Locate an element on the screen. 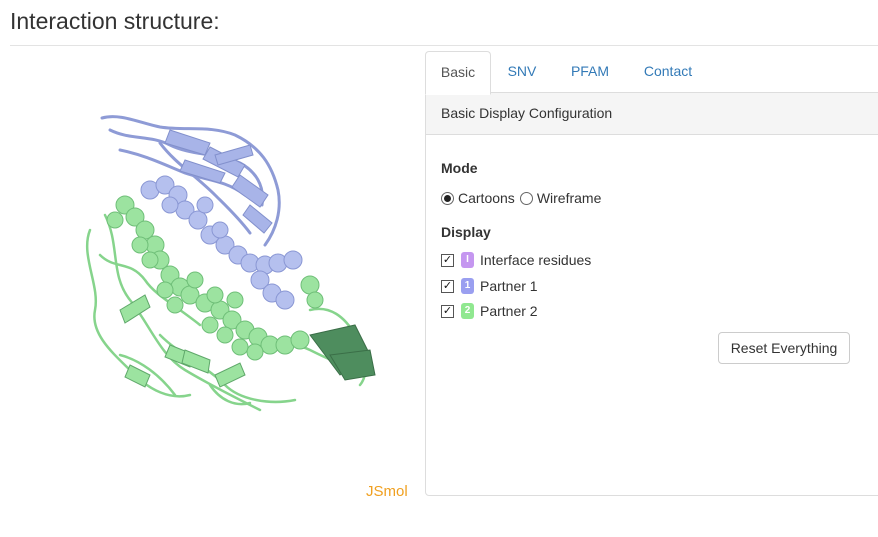 This screenshot has height=537, width=878. cartoons-label: Cartoons is located at coordinates (486, 198).